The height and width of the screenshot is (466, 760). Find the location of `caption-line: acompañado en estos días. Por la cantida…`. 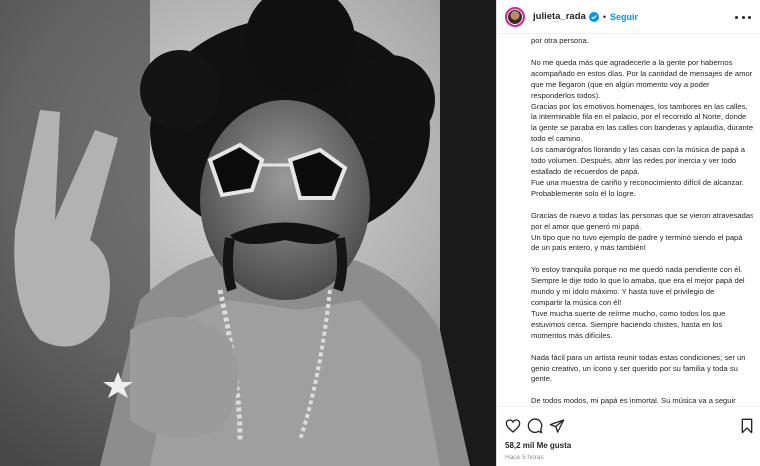

caption-line: acompañado en estos días. Por la cantida… is located at coordinates (642, 73).